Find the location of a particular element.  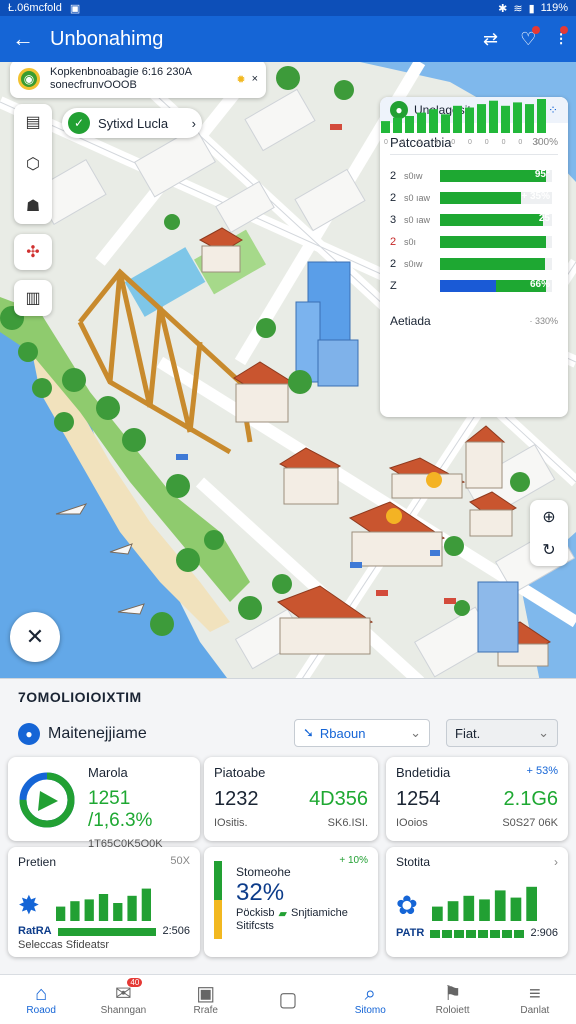

row-bar: + 35% is located at coordinates (496, 197).